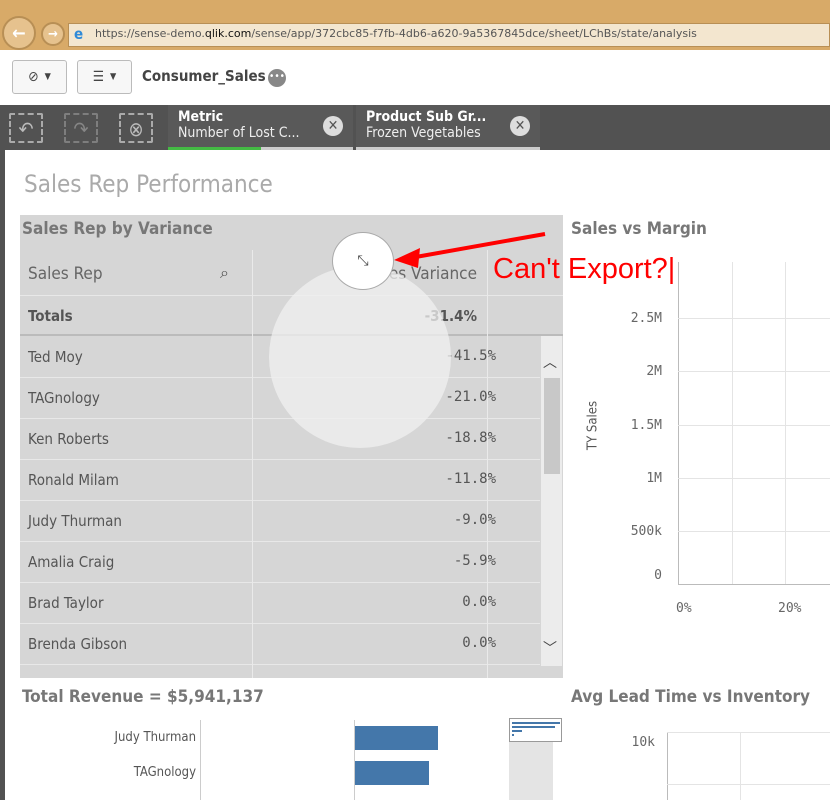 The width and height of the screenshot is (830, 800). Describe the element at coordinates (117, 229) in the screenshot. I see `table-title: Sales Rep by Variance` at that location.